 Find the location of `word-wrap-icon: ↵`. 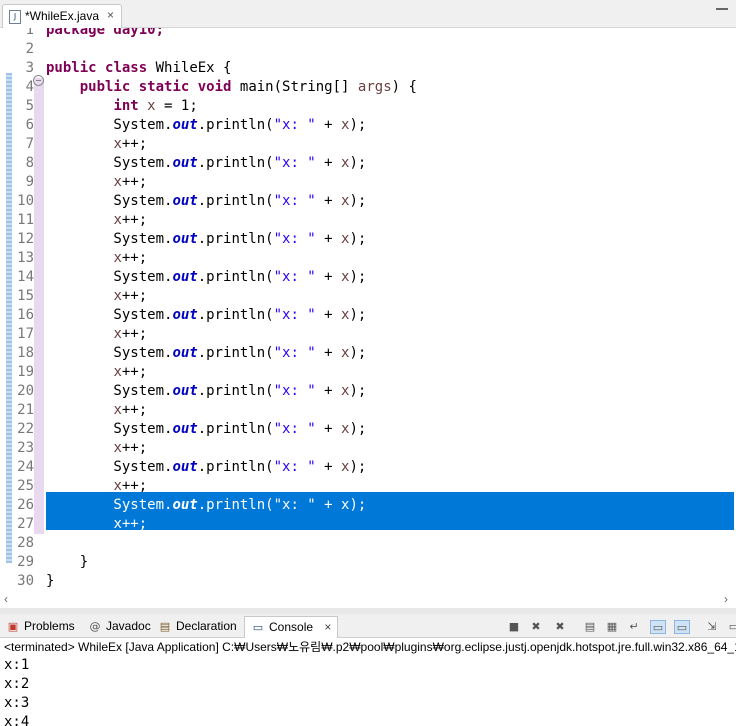

word-wrap-icon: ↵ is located at coordinates (634, 627).